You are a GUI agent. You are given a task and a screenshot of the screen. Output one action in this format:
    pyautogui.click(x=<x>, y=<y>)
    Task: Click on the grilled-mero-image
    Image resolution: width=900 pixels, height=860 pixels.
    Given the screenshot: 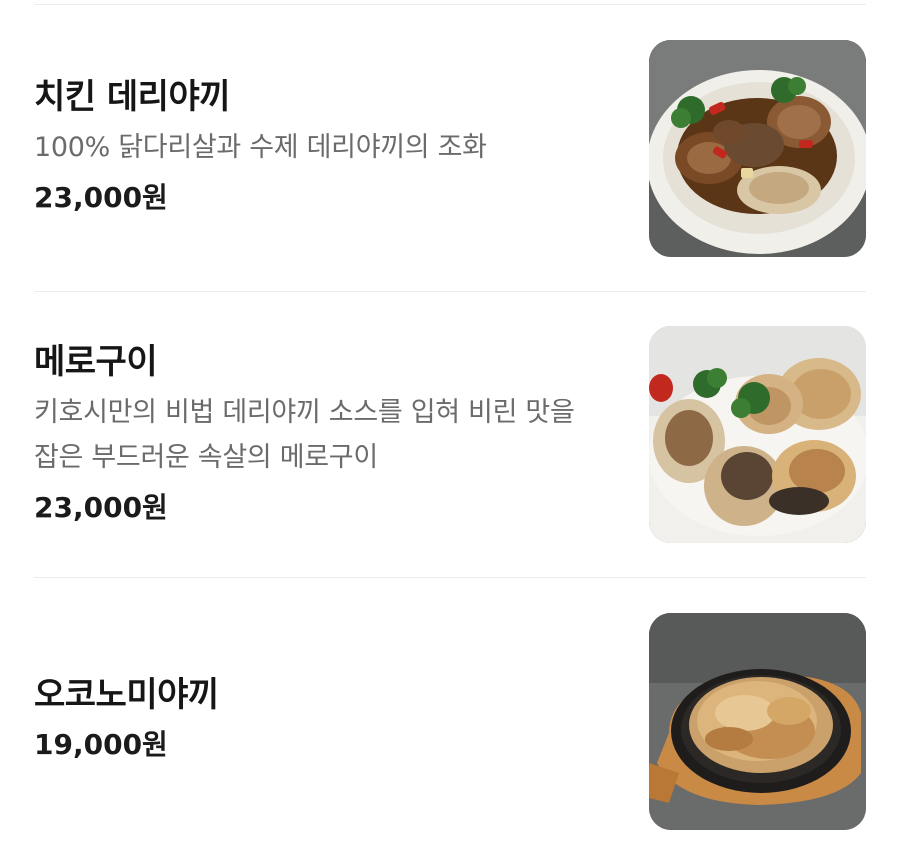 What is the action you would take?
    pyautogui.click(x=757, y=434)
    